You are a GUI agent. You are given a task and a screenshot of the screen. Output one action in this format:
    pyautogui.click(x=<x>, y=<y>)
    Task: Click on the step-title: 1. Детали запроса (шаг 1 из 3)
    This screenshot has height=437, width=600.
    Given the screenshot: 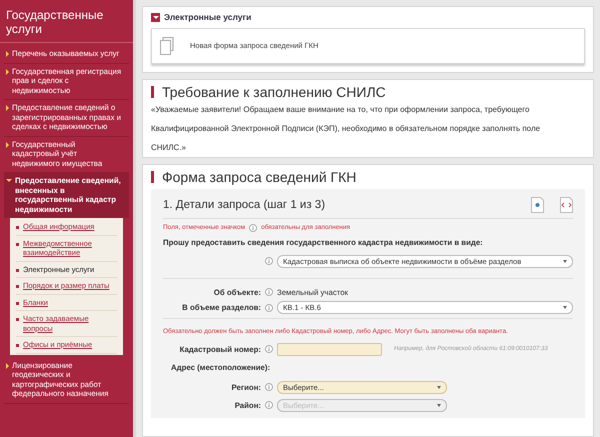 What is the action you would take?
    pyautogui.click(x=244, y=205)
    